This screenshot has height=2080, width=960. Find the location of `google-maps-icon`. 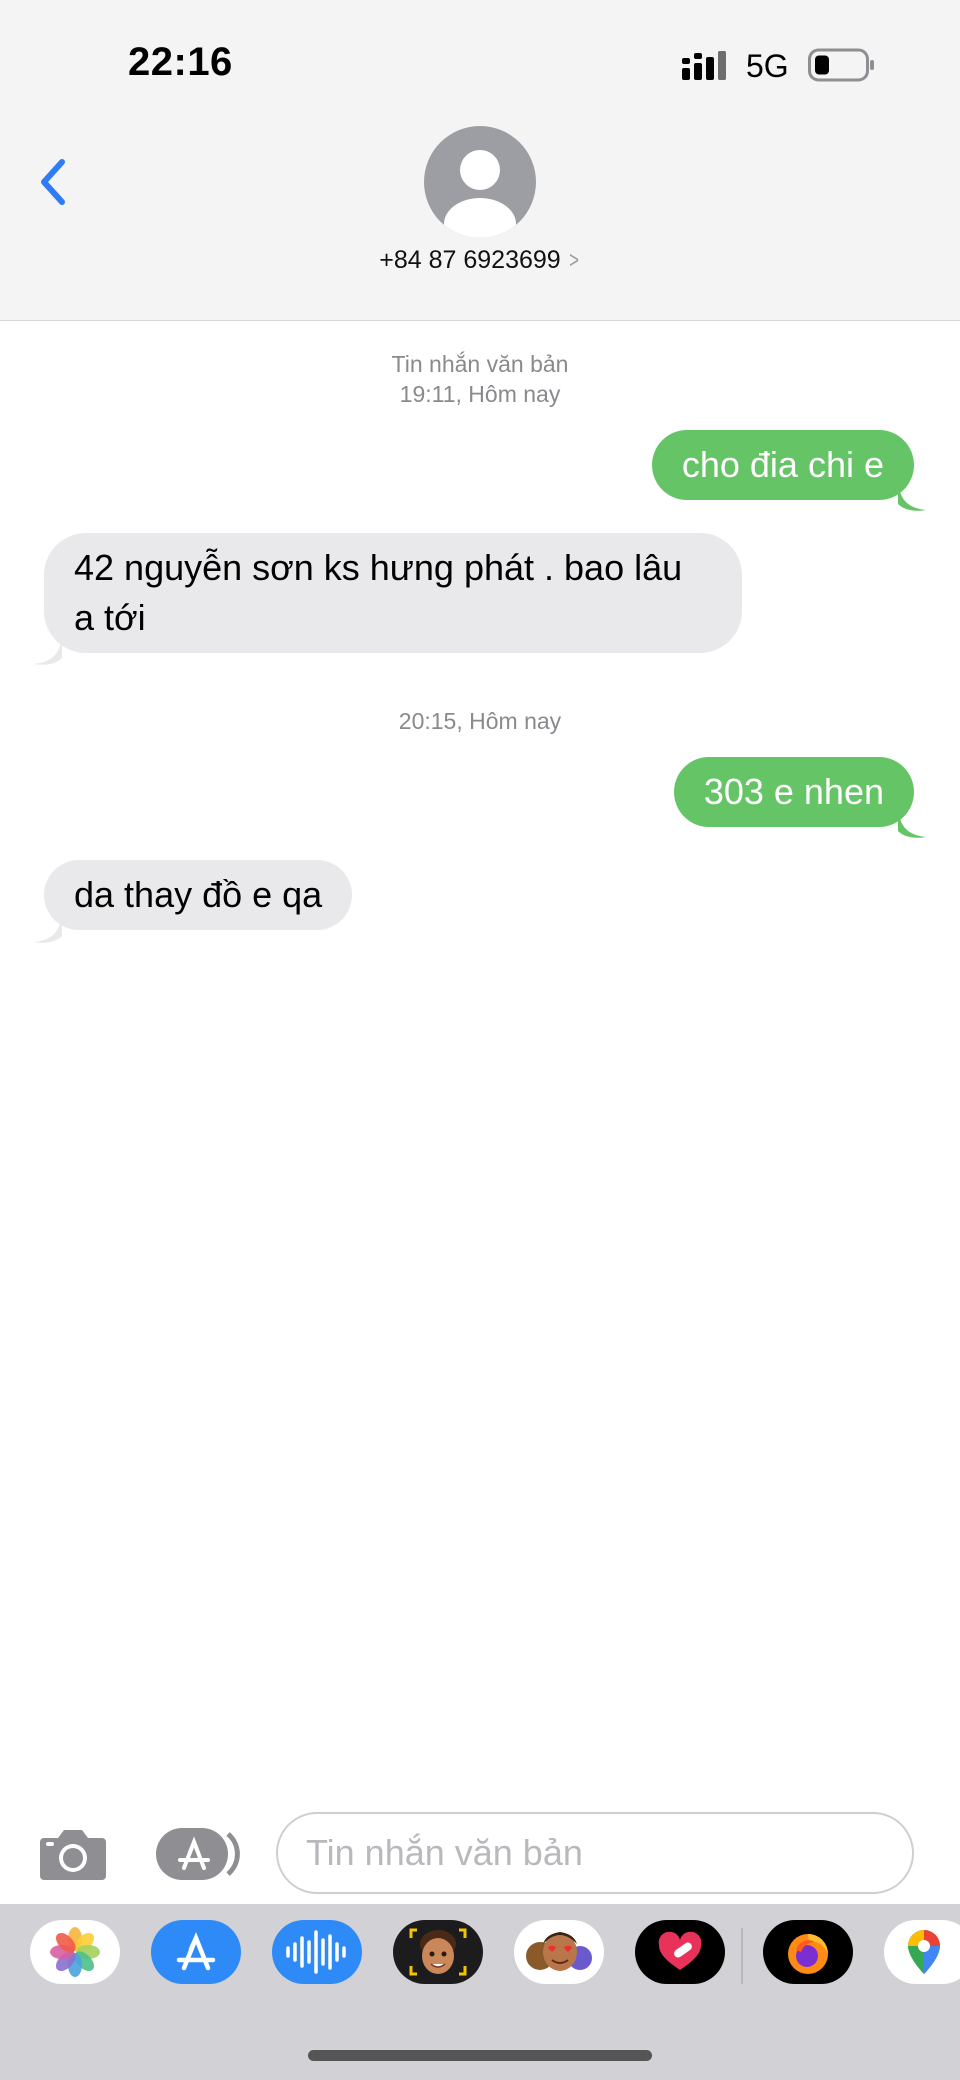

google-maps-icon is located at coordinates (922, 1952).